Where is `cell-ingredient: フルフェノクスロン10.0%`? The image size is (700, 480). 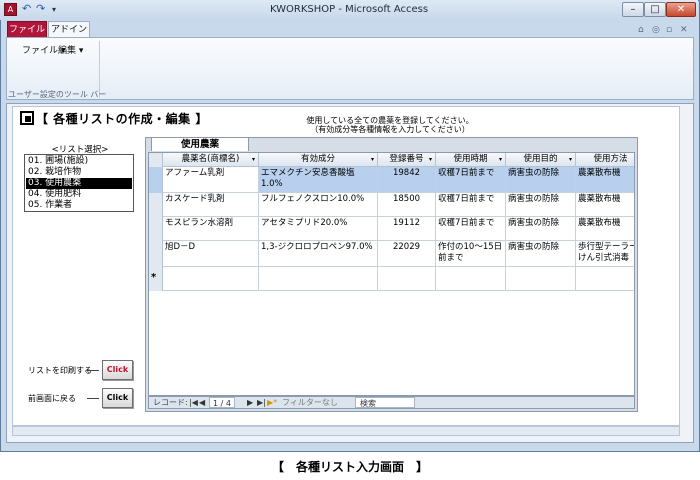 cell-ingredient: フルフェノクスロン10.0% is located at coordinates (318, 205).